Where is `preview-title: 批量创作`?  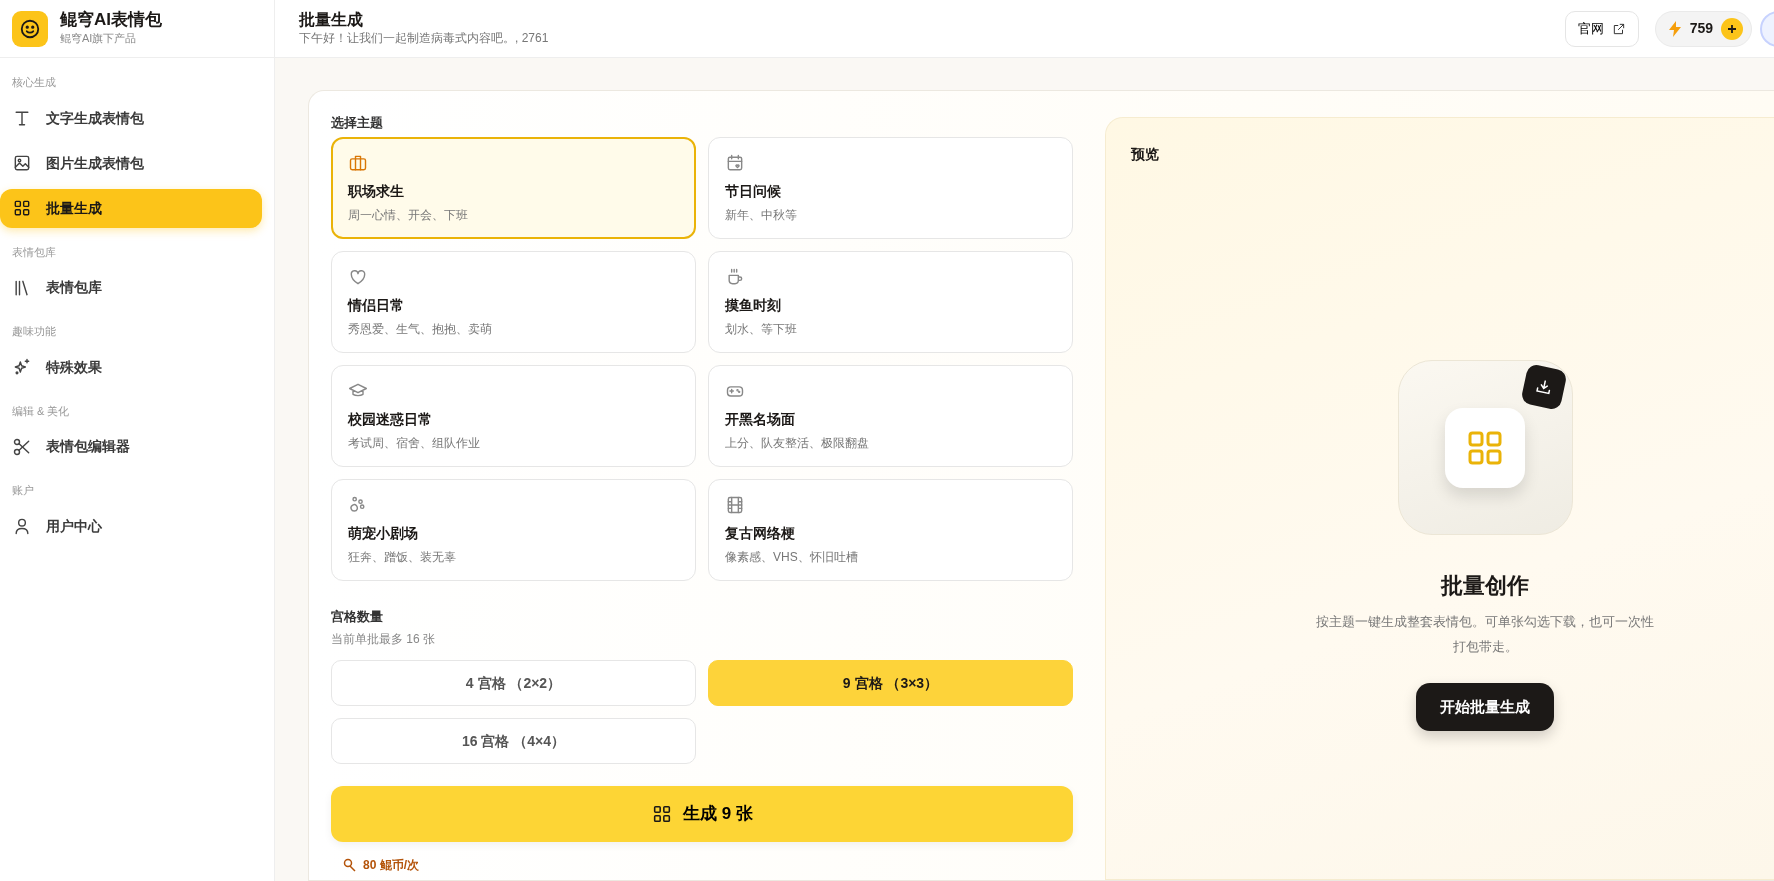
preview-title: 批量创作 is located at coordinates (1485, 586).